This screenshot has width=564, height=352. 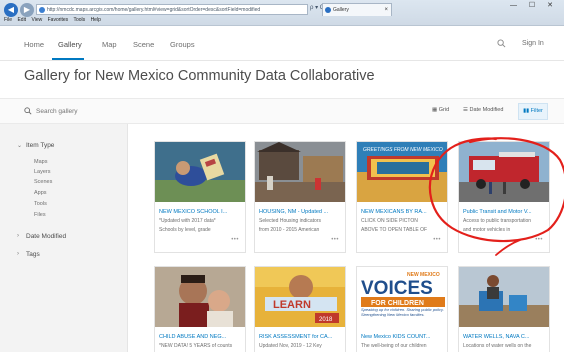 What do you see at coordinates (196, 346) in the screenshot?
I see `card-snippet: *NEW DATA! 5 YEARS of counts` at bounding box center [196, 346].